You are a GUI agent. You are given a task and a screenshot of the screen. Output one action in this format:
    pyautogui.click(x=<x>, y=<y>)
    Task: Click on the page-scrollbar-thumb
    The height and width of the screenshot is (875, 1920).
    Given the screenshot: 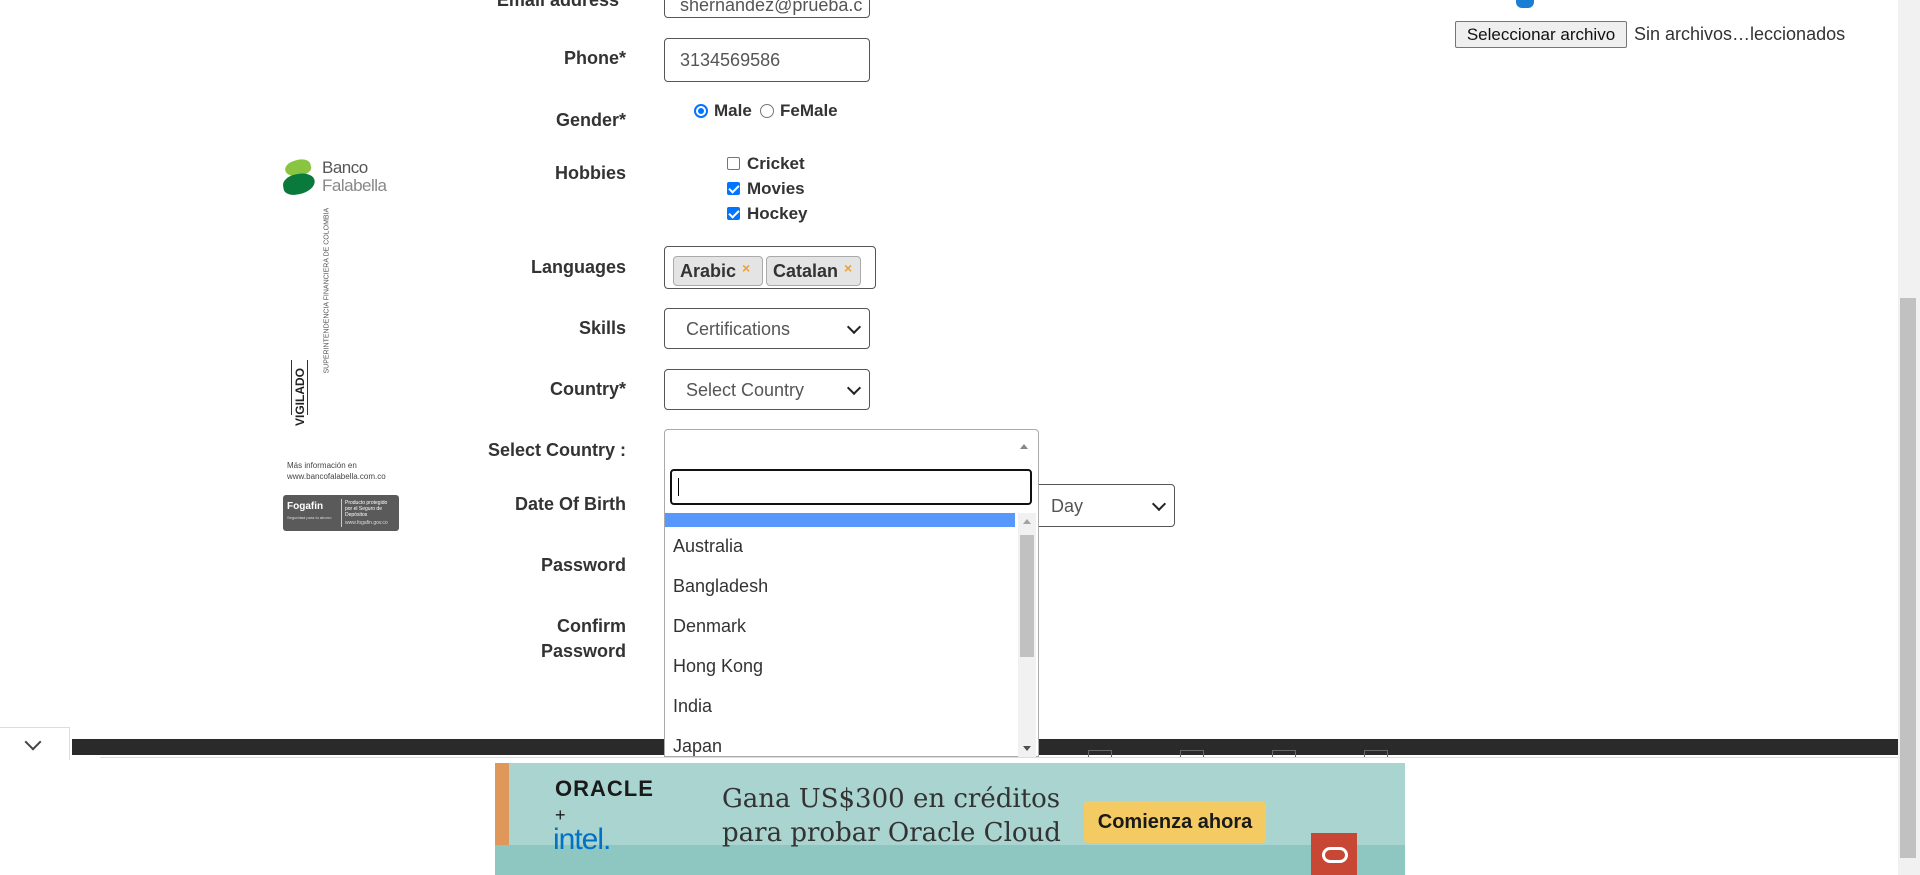 What is the action you would take?
    pyautogui.click(x=1908, y=578)
    